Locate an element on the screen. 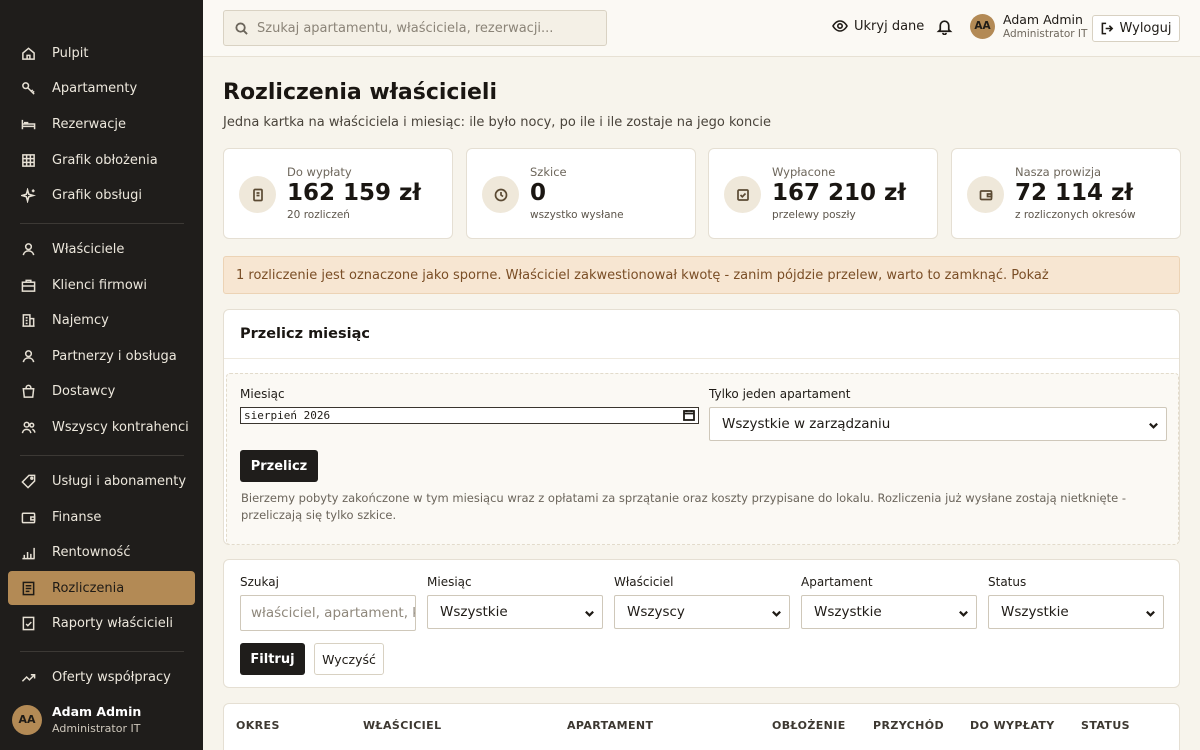  search-icon is located at coordinates (241, 28).